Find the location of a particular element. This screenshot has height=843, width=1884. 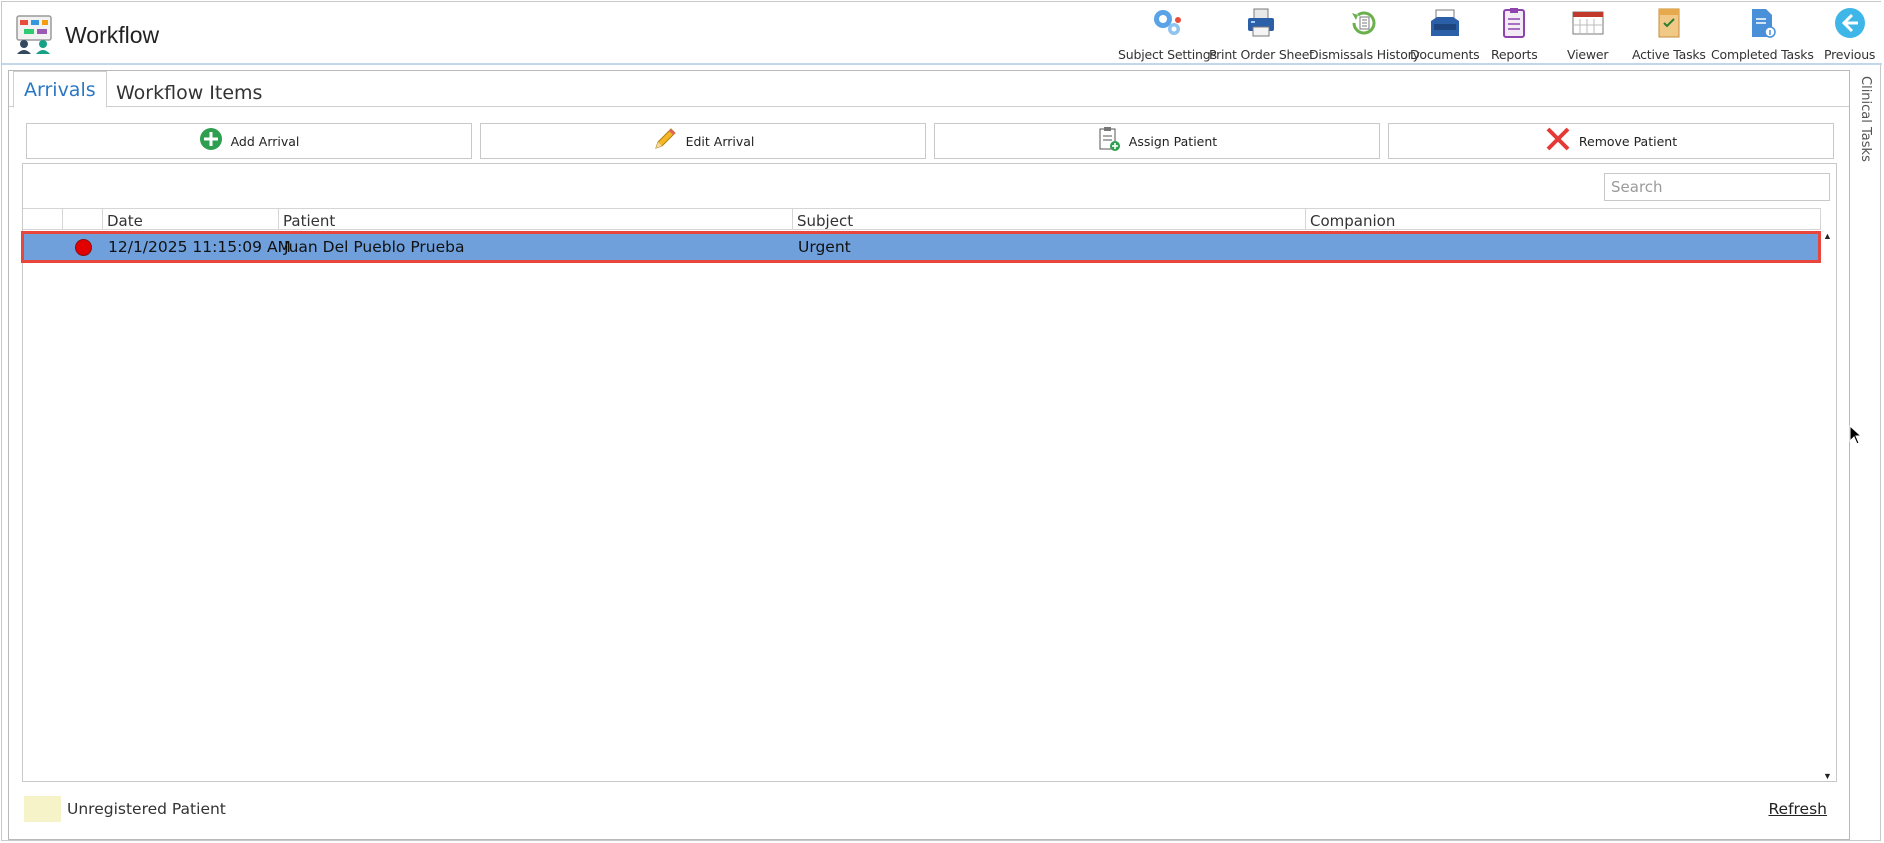

workflow-logo-icon is located at coordinates (34, 34).